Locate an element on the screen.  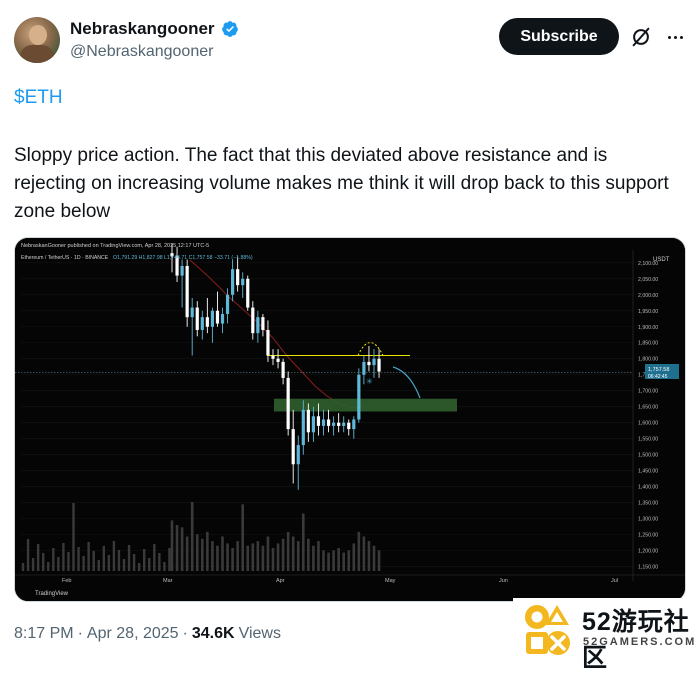
more-options-icon is located at coordinates (675, 37).